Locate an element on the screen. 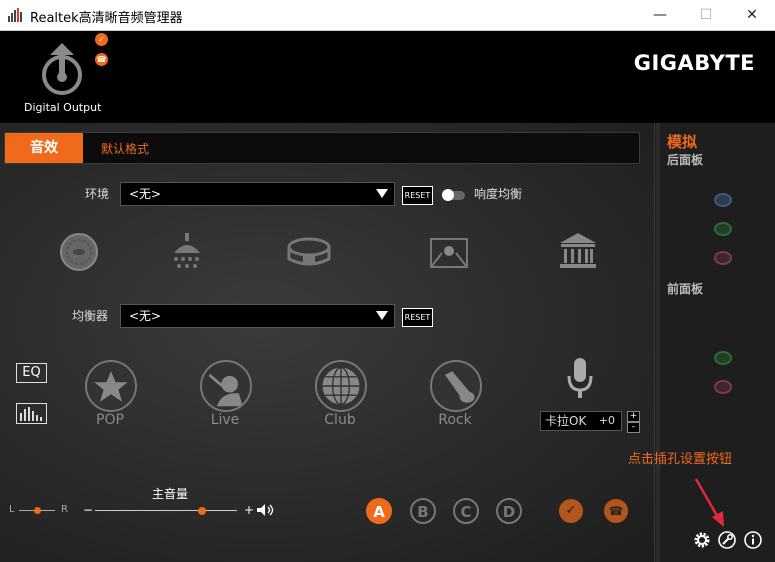 The image size is (775, 562). equalizer-value: <无> is located at coordinates (145, 316).